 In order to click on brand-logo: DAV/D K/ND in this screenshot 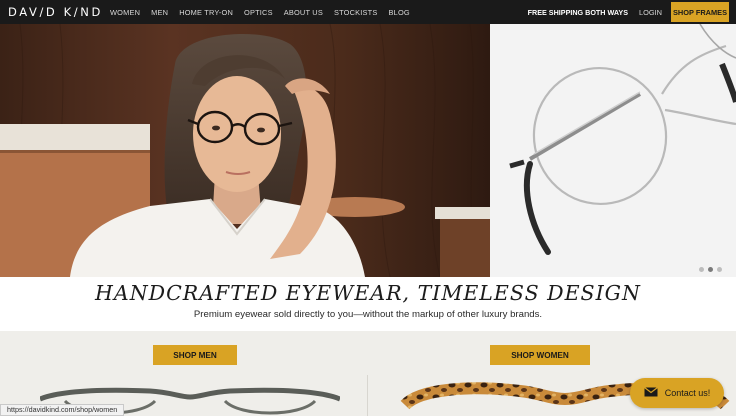, I will do `click(55, 12)`.